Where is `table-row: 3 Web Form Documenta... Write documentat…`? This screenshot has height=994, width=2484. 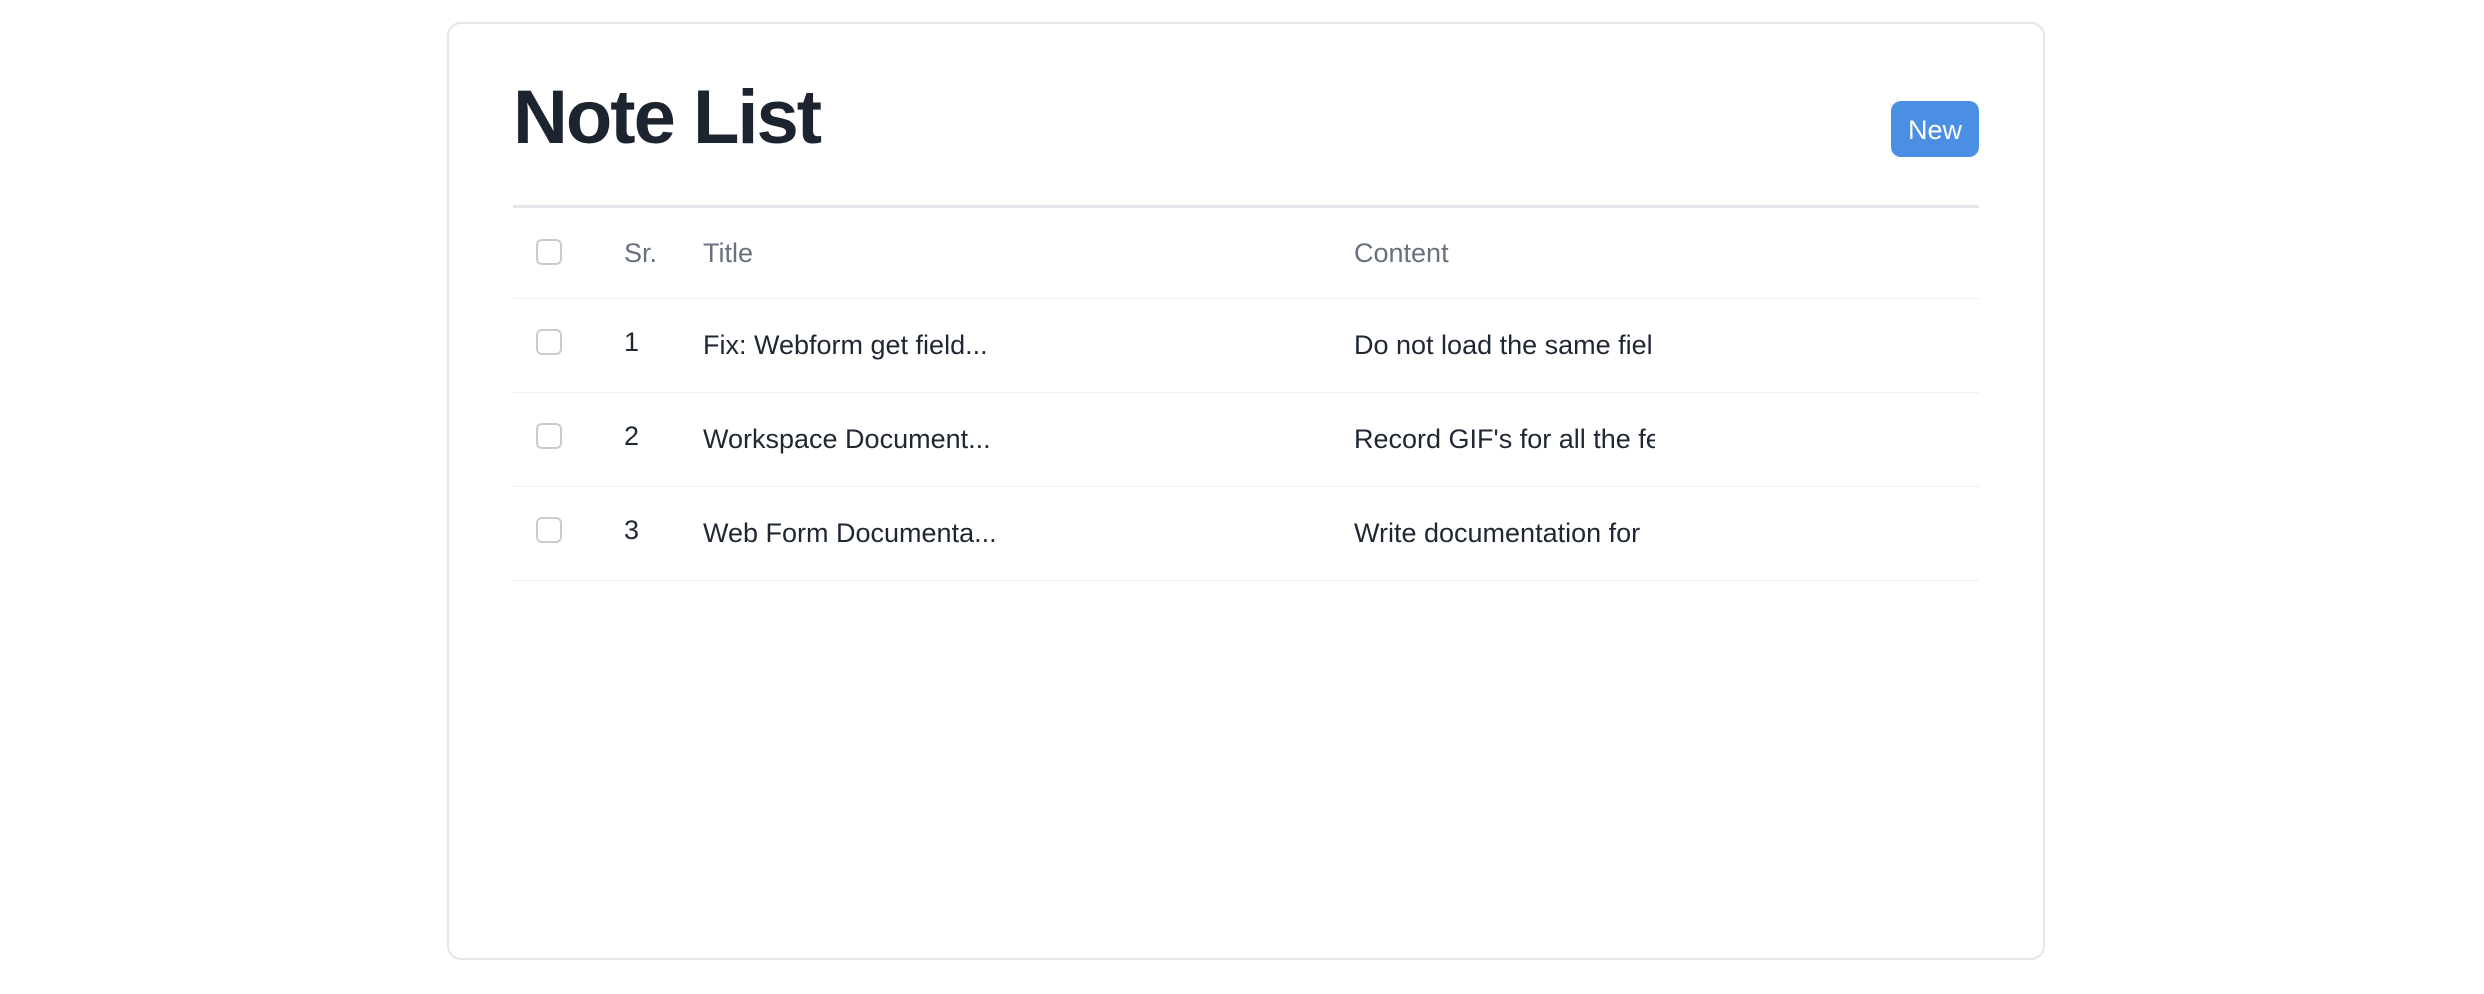
table-row: 3 Web Form Documenta... Write documentat… is located at coordinates (1246, 534).